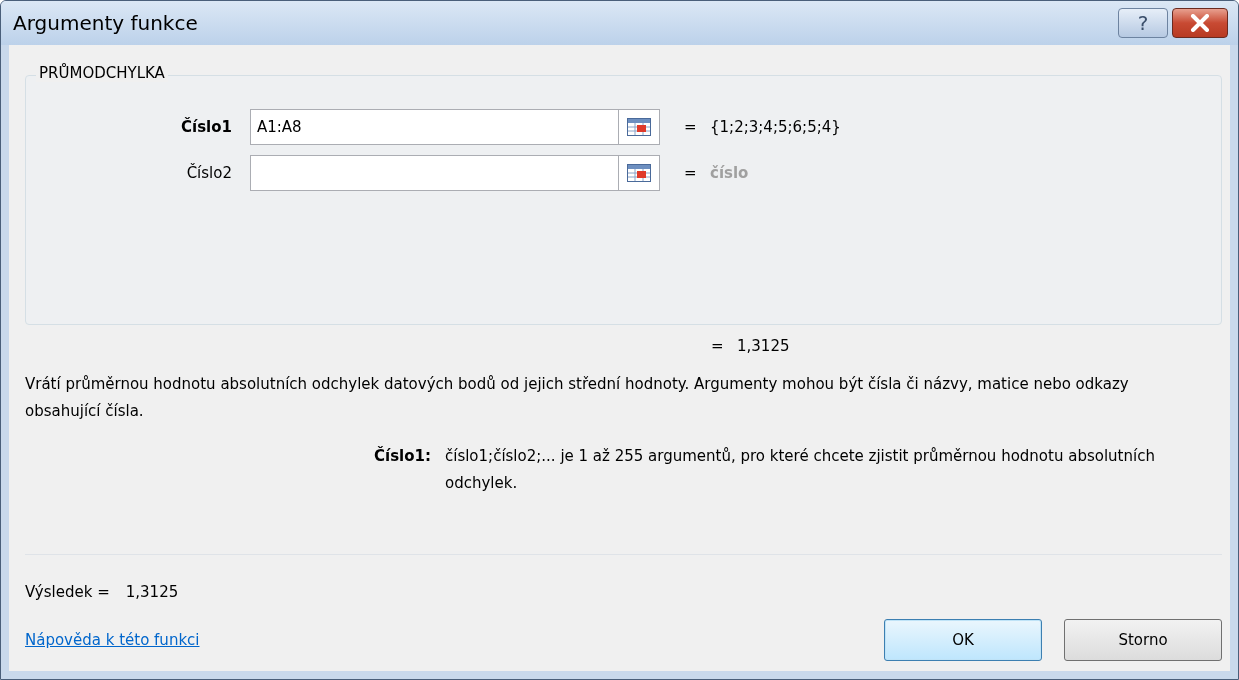 The width and height of the screenshot is (1239, 680). I want to click on help-button: ?, so click(1143, 23).